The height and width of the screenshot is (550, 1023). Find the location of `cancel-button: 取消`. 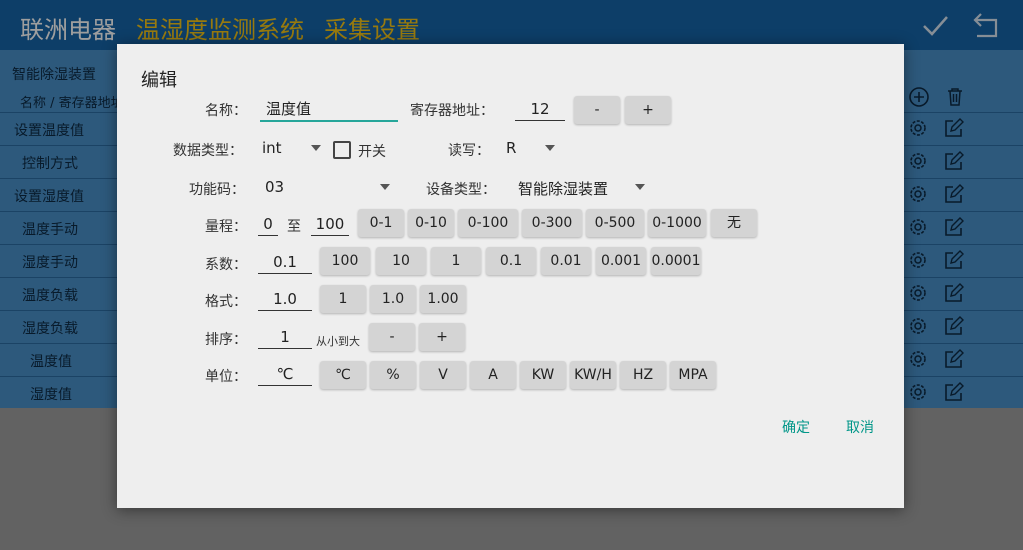

cancel-button: 取消 is located at coordinates (860, 427).